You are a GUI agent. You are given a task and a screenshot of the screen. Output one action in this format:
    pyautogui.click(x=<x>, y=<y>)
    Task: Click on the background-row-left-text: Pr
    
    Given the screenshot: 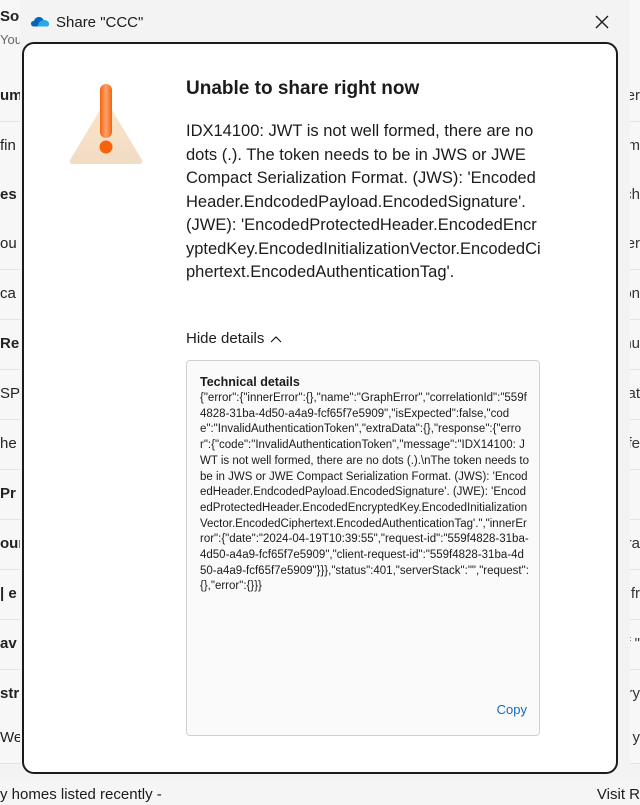 What is the action you would take?
    pyautogui.click(x=8, y=493)
    